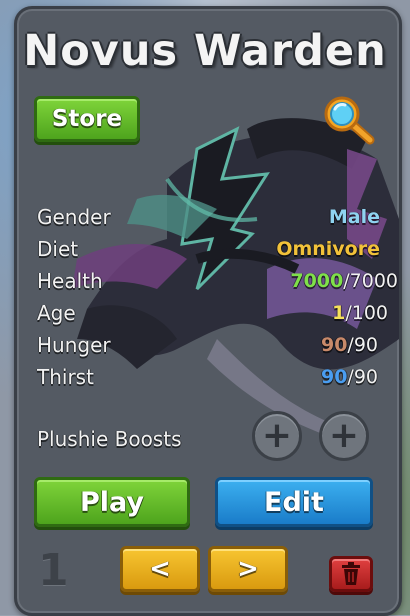  I want to click on thirst-value: 90/90, so click(349, 377).